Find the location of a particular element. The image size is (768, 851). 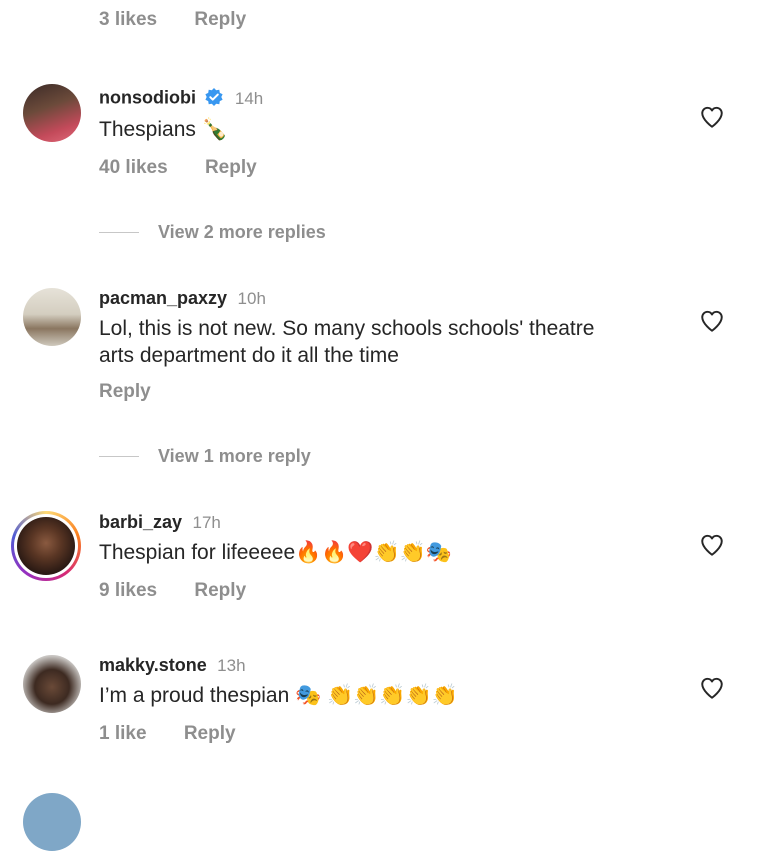

view-more-replies-button: View 2 more replies is located at coordinates (242, 232).